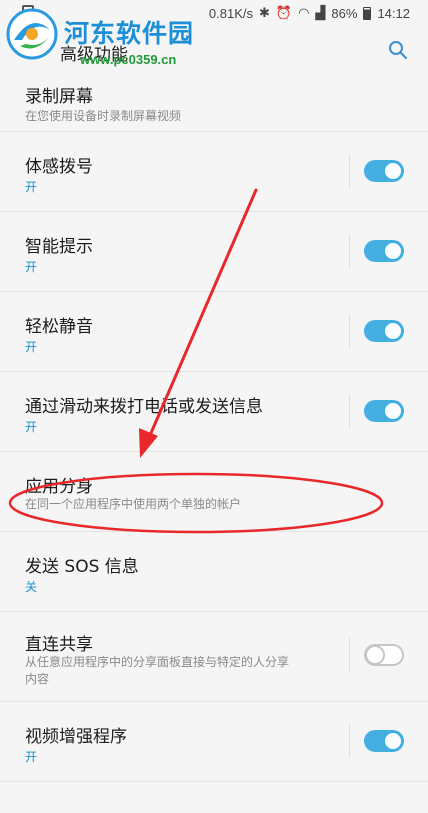 The width and height of the screenshot is (428, 813). What do you see at coordinates (344, 13) in the screenshot?
I see `battery-percent: 86%` at bounding box center [344, 13].